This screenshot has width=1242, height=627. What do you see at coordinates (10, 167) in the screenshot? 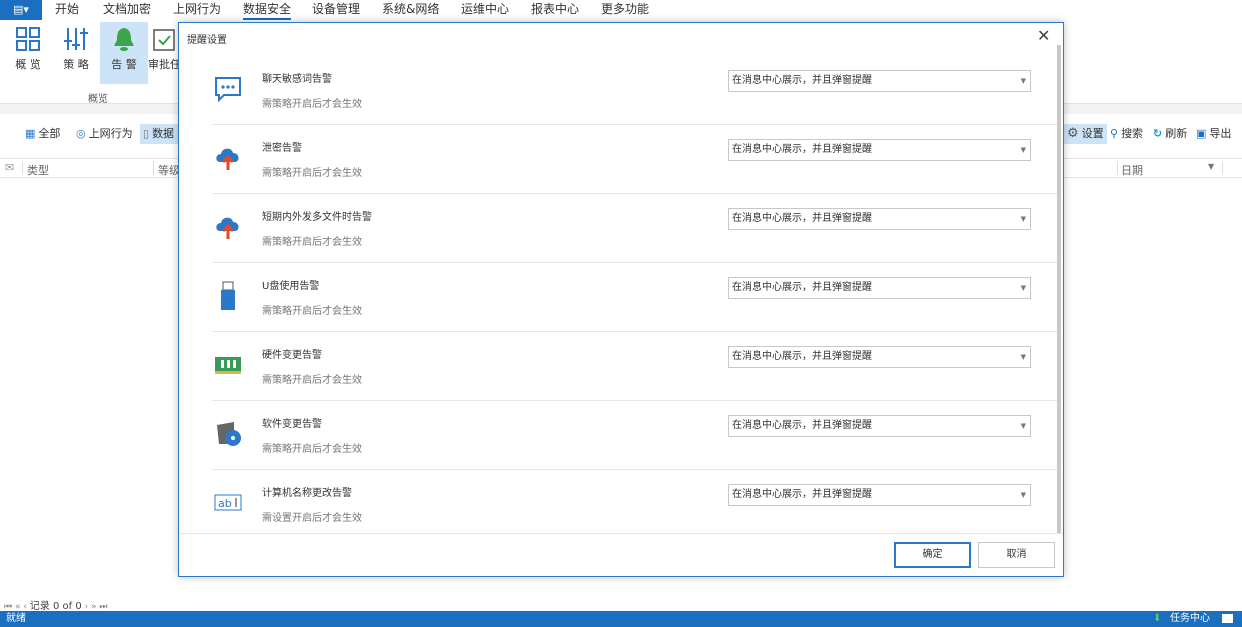
I see `mail-icon: ✉` at bounding box center [10, 167].